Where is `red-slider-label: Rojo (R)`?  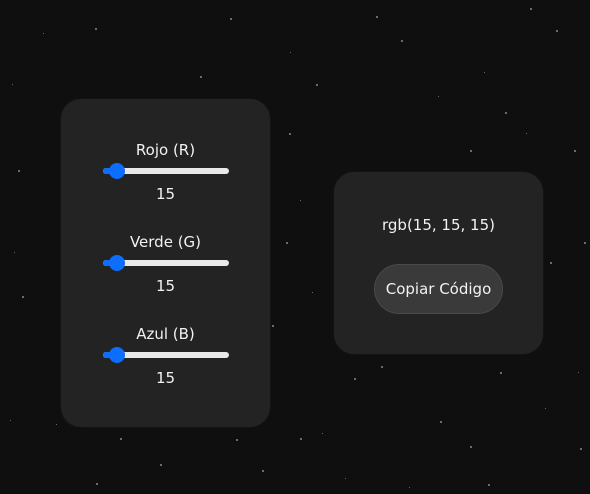 red-slider-label: Rojo (R) is located at coordinates (165, 150).